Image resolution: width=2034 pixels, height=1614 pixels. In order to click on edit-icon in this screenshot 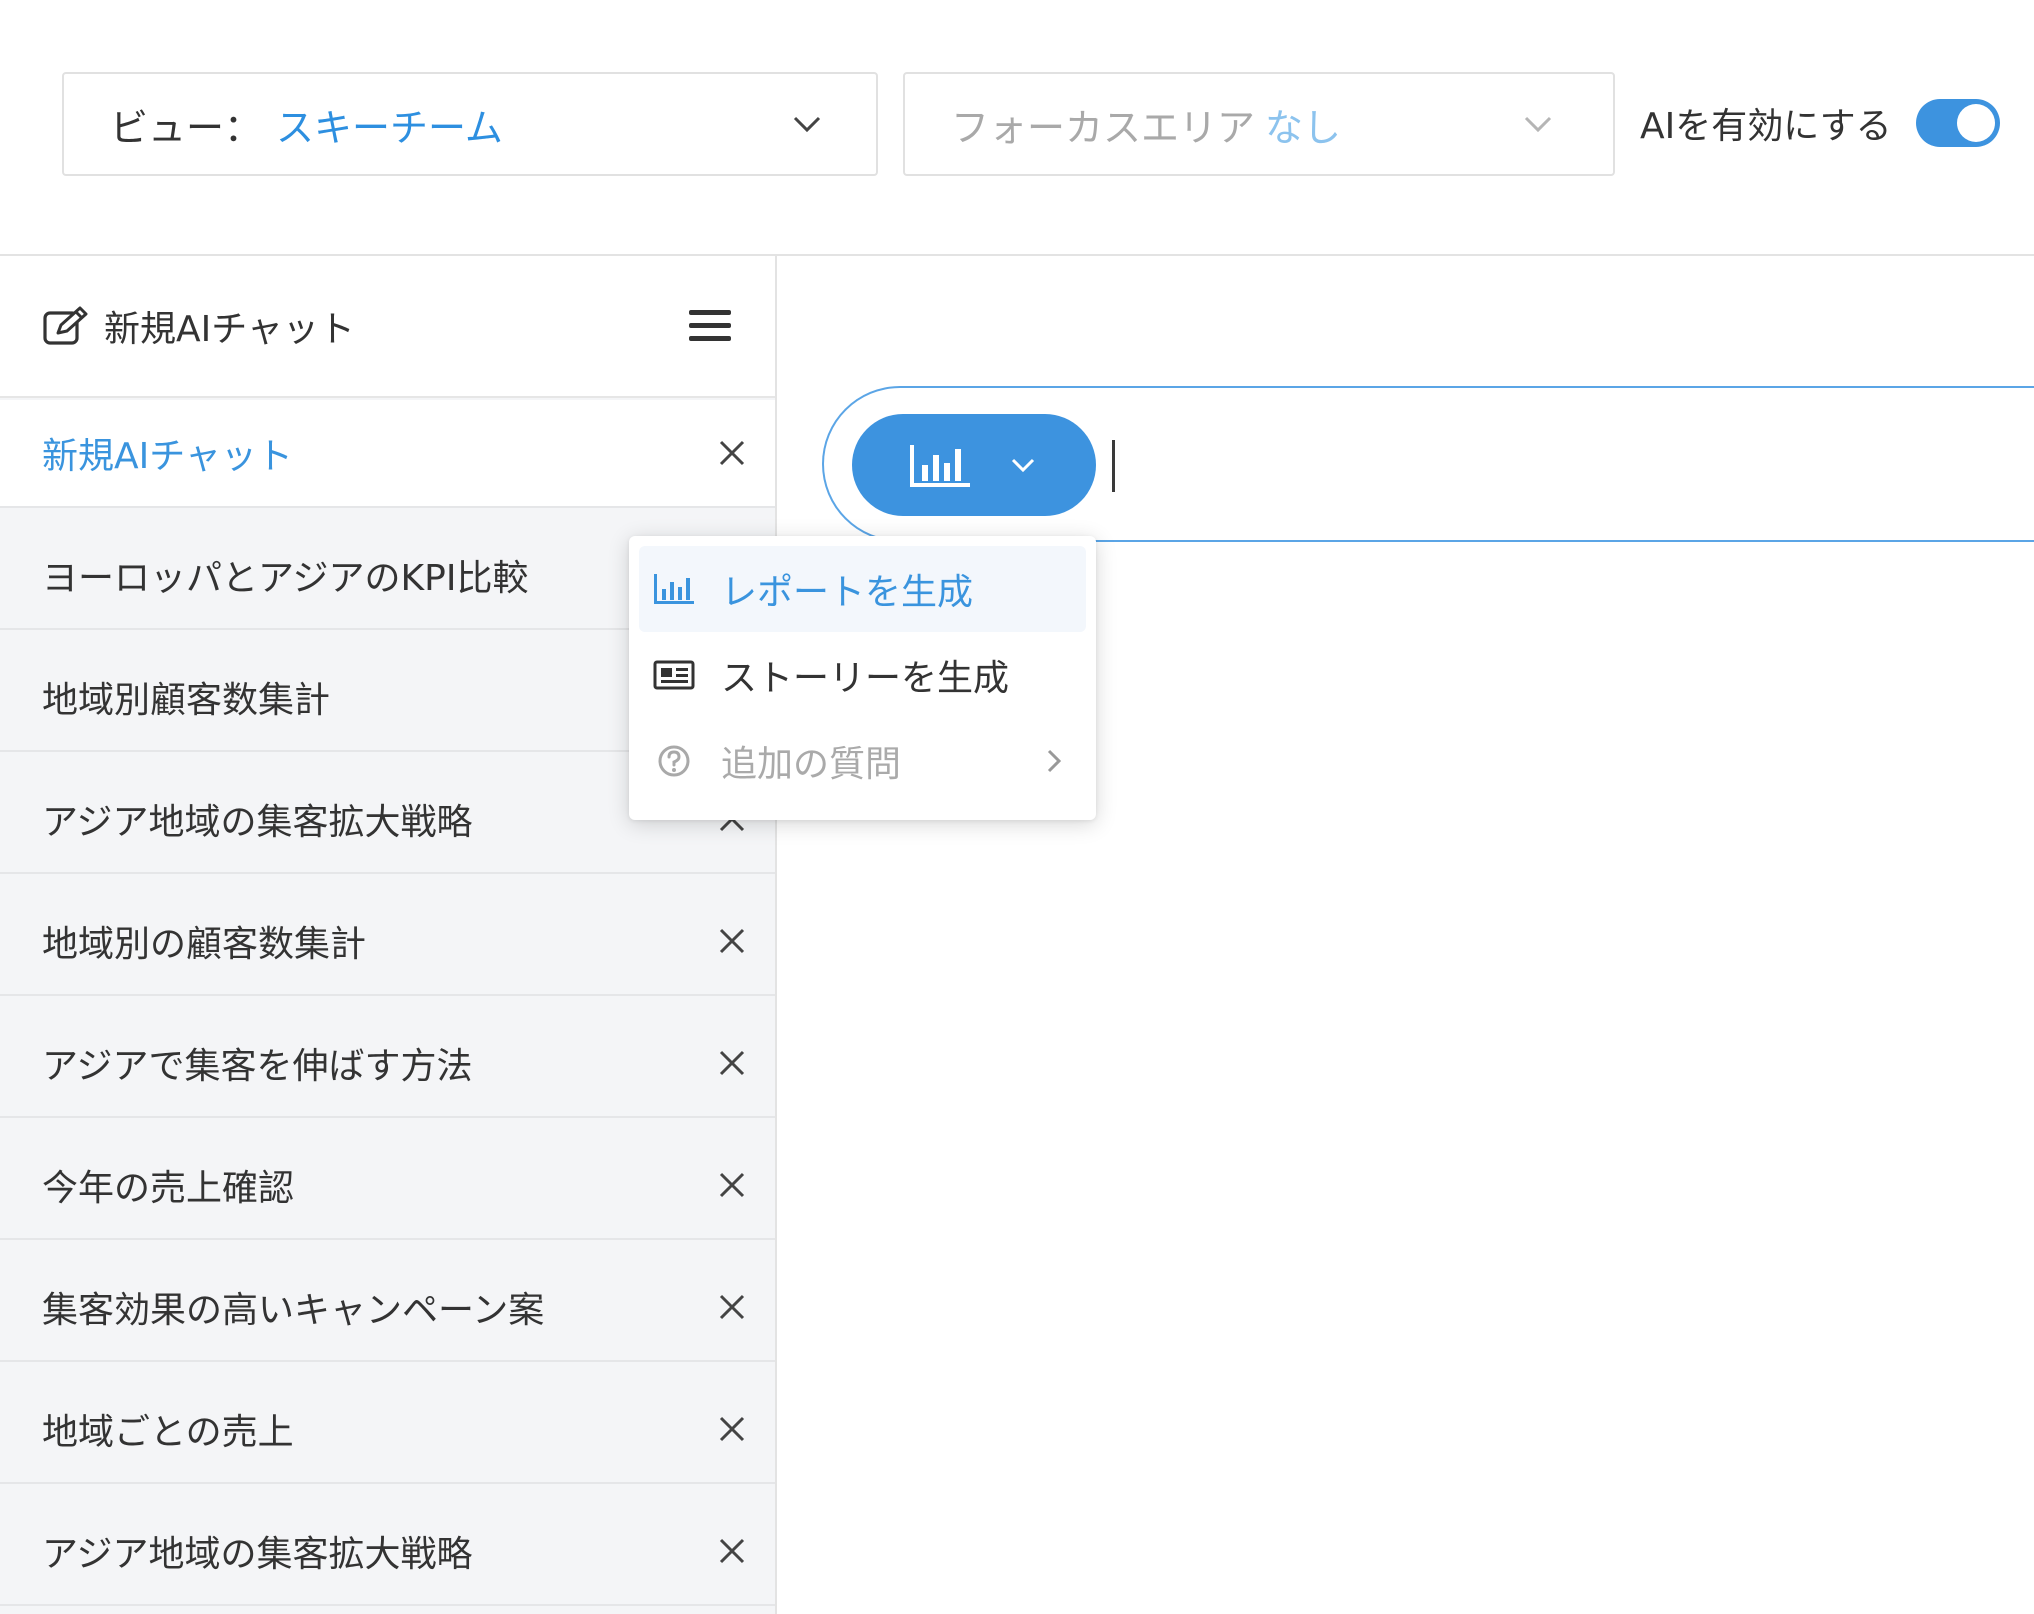, I will do `click(65, 326)`.